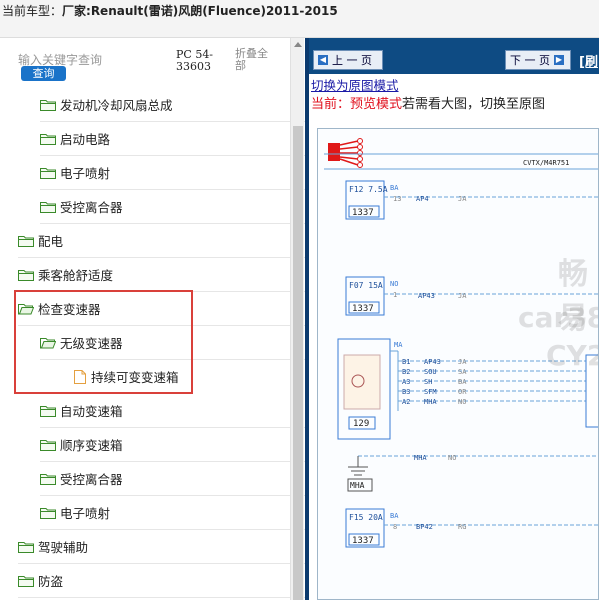  Describe the element at coordinates (395, 527) in the screenshot. I see `fuse-f15-pin: 8` at that location.